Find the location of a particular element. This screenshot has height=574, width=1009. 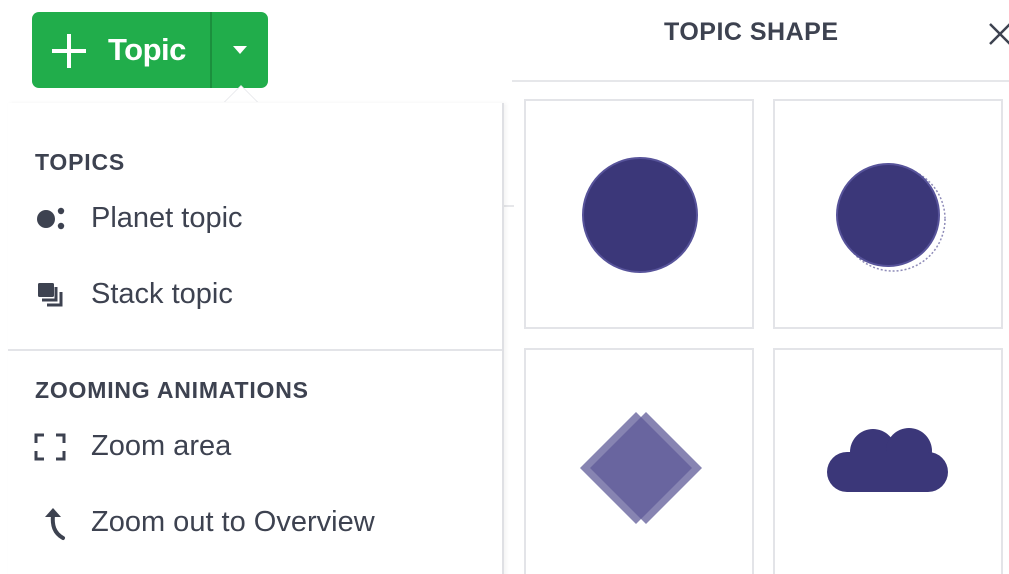

diamond-shape-icon is located at coordinates (641, 468).